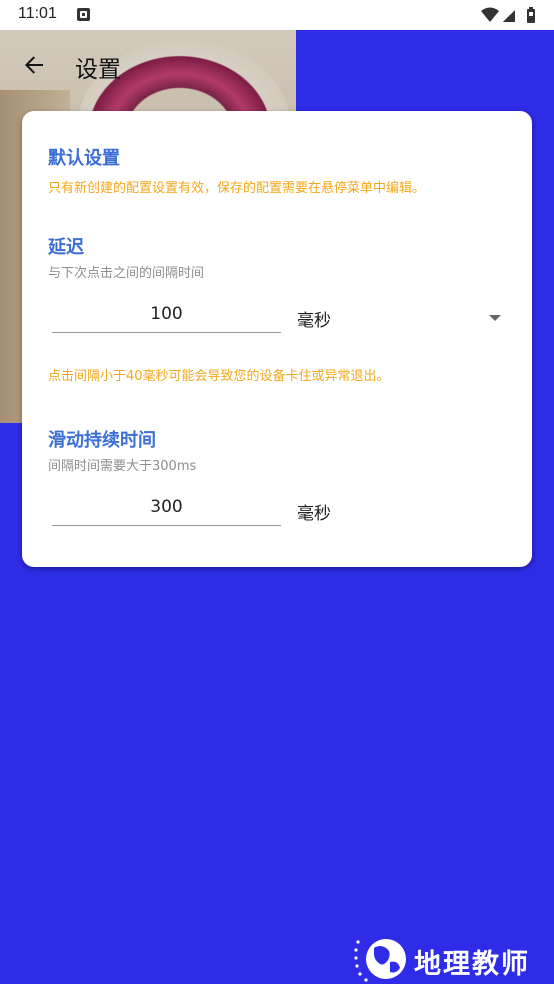  What do you see at coordinates (102, 440) in the screenshot?
I see `swipe-duration-title: 滑动持续时间` at bounding box center [102, 440].